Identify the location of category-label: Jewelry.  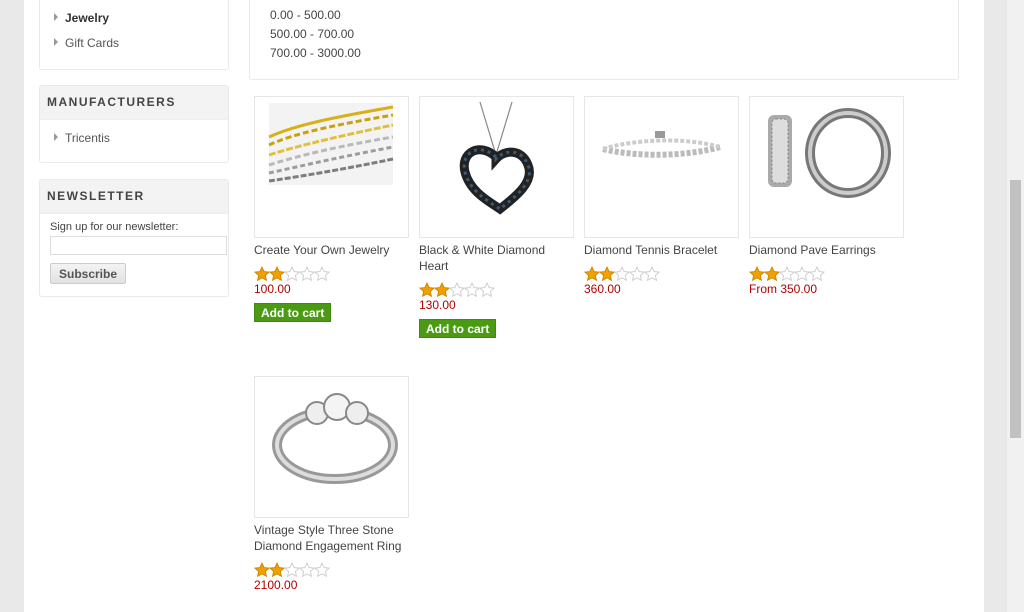
(87, 18).